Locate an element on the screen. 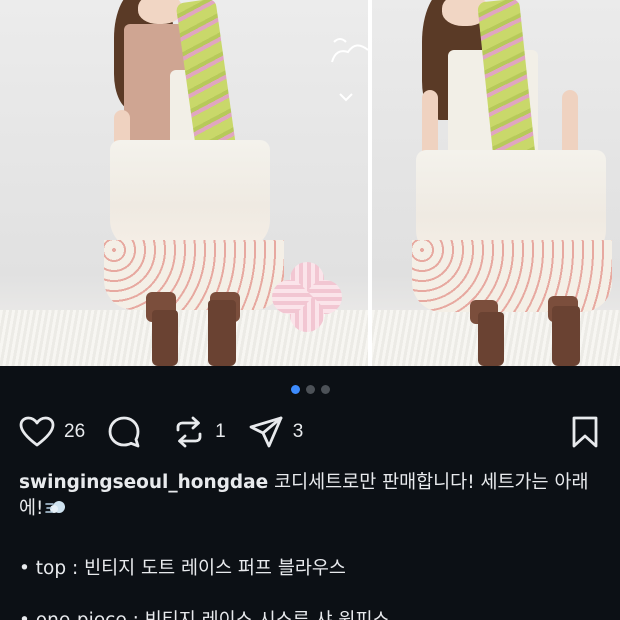 The height and width of the screenshot is (620, 620). share-button: 3 is located at coordinates (276, 432).